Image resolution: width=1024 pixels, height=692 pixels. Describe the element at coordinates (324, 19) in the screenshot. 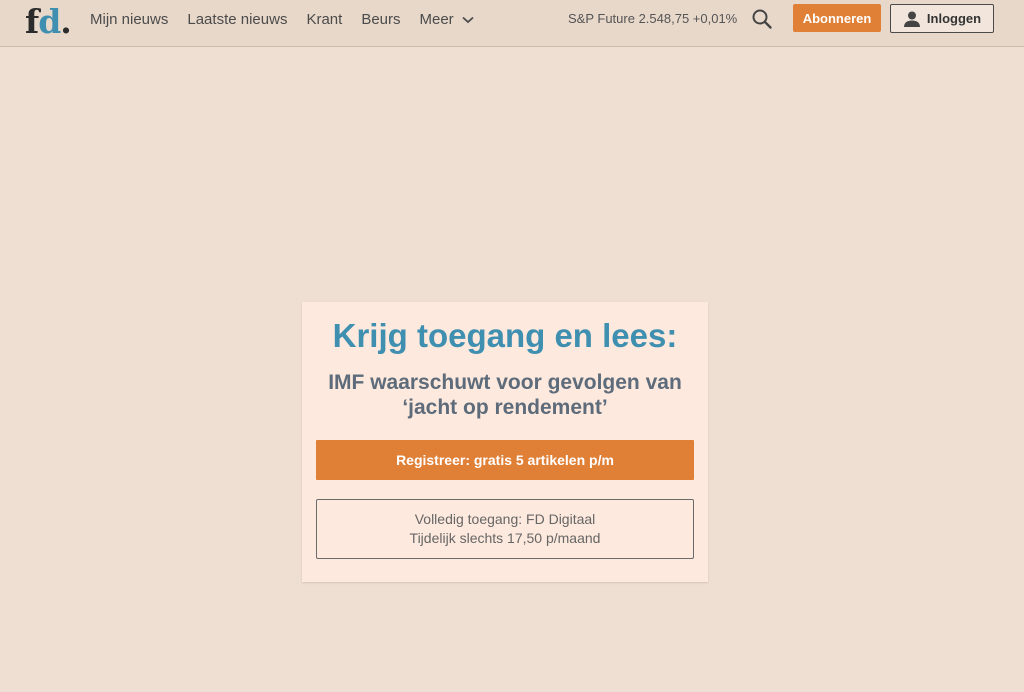

I see `nav-item-krant: Krant` at that location.